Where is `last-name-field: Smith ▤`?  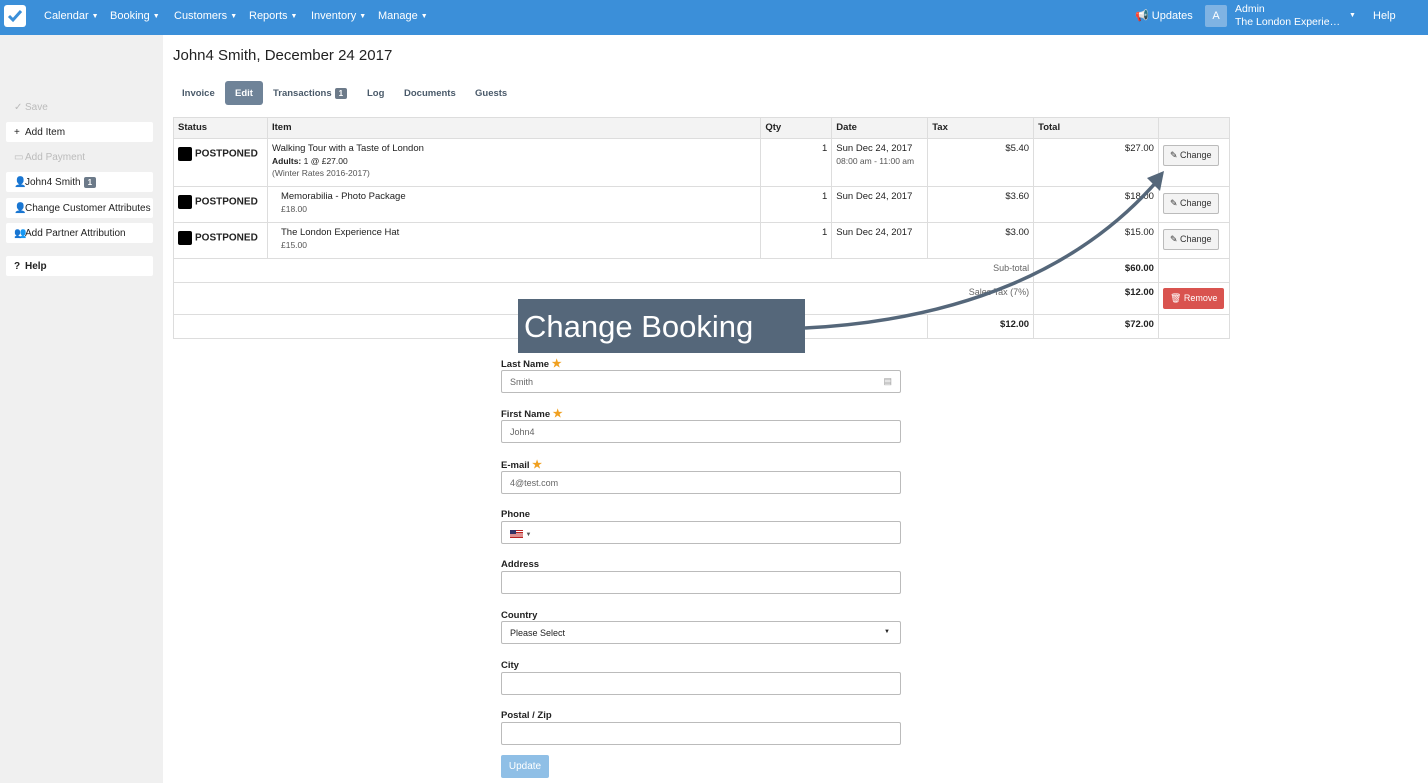
last-name-field: Smith ▤ is located at coordinates (701, 381).